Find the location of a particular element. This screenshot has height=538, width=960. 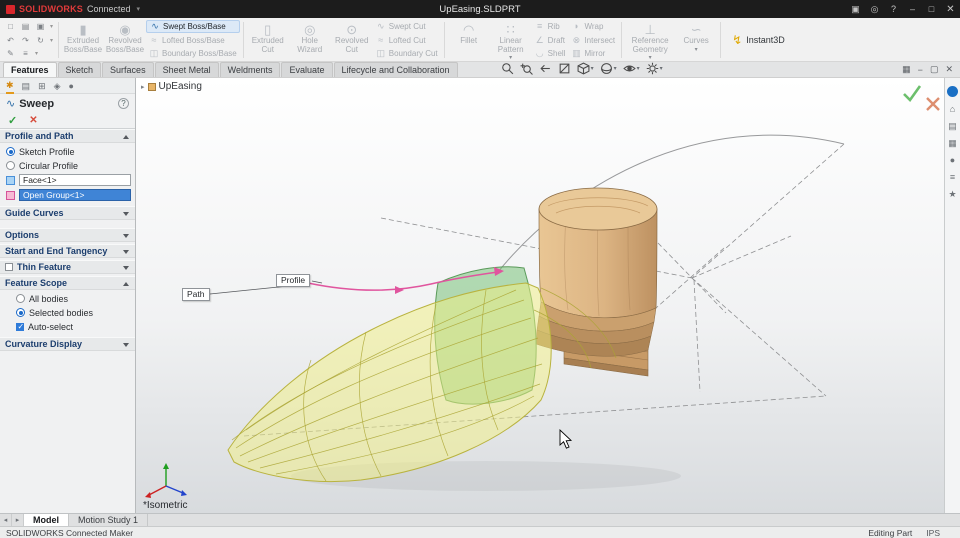

breadcrumb: ▸ UpEasing is located at coordinates (171, 86).